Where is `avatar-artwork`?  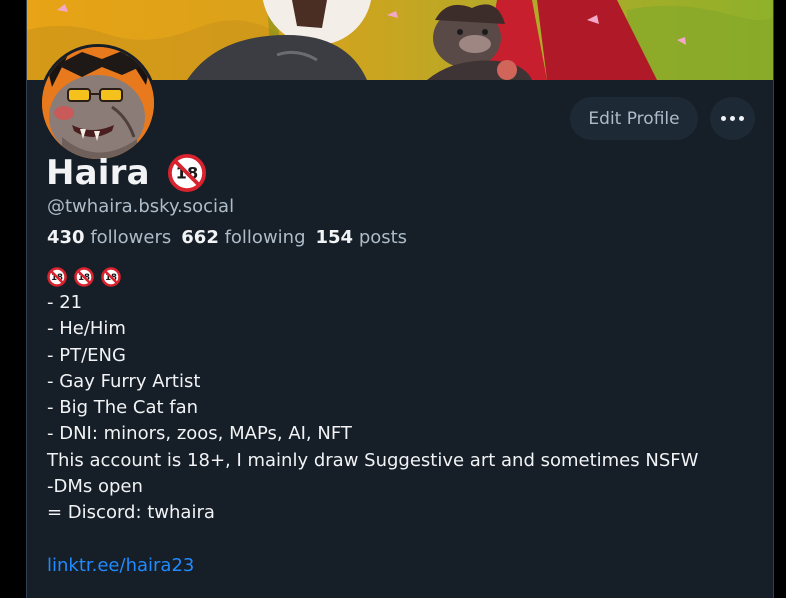 avatar-artwork is located at coordinates (98, 103).